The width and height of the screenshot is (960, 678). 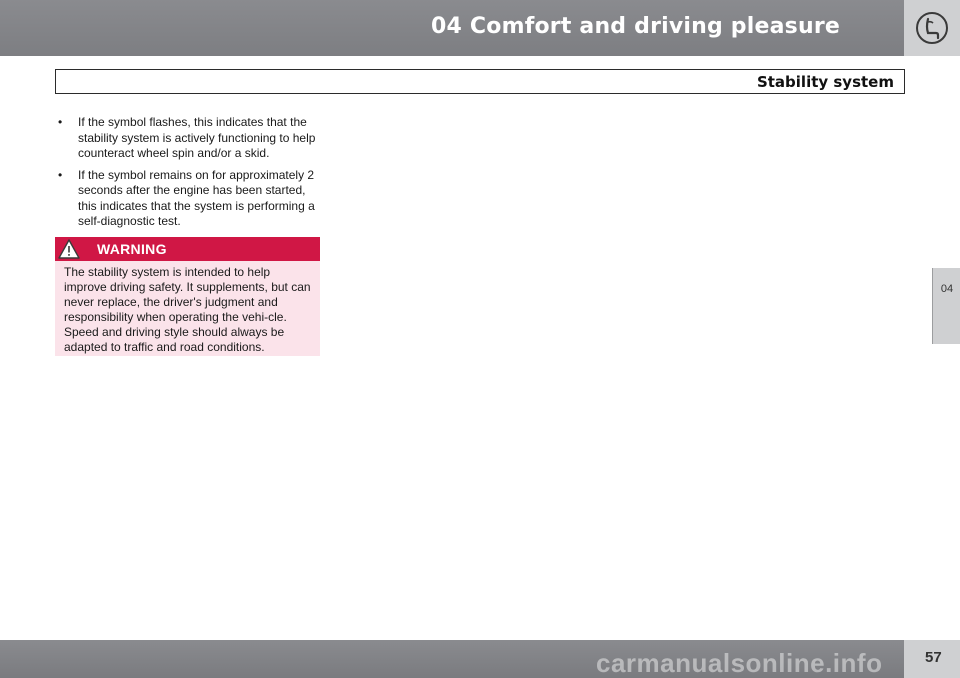 I want to click on side-tab-label: 04, so click(x=947, y=289).